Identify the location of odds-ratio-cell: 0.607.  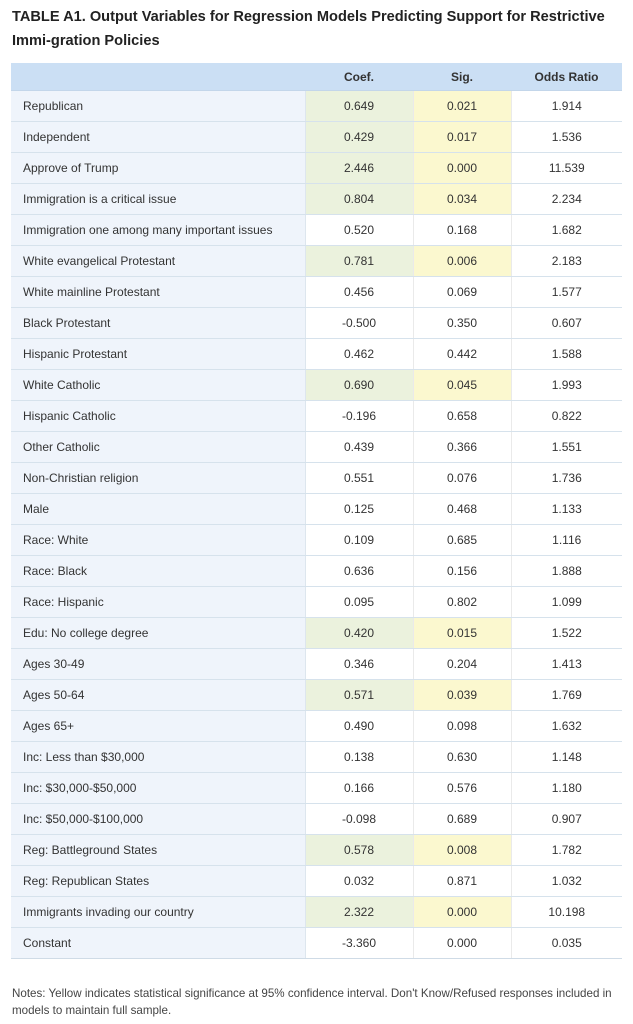
(566, 323).